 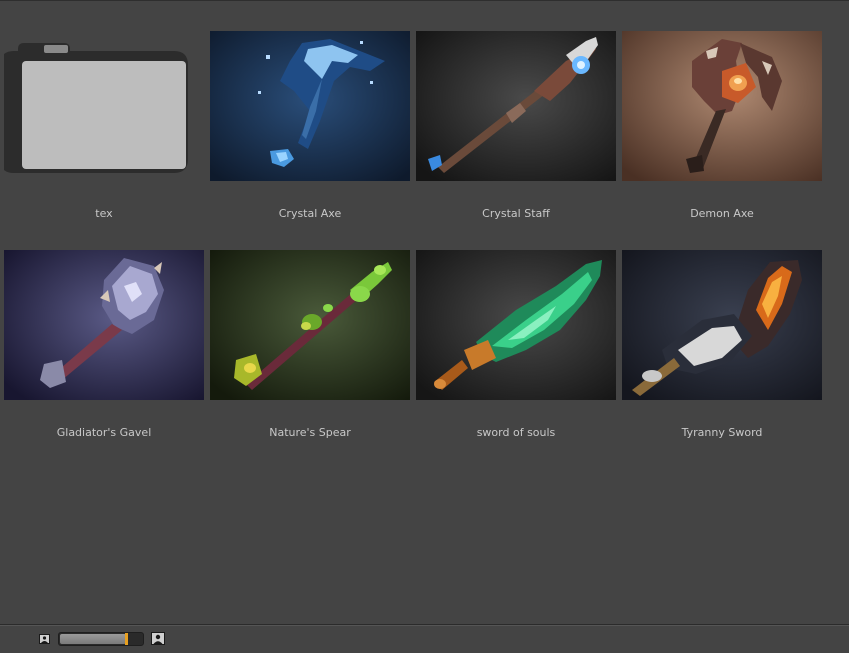 I want to click on image-large-icon, so click(x=158, y=638).